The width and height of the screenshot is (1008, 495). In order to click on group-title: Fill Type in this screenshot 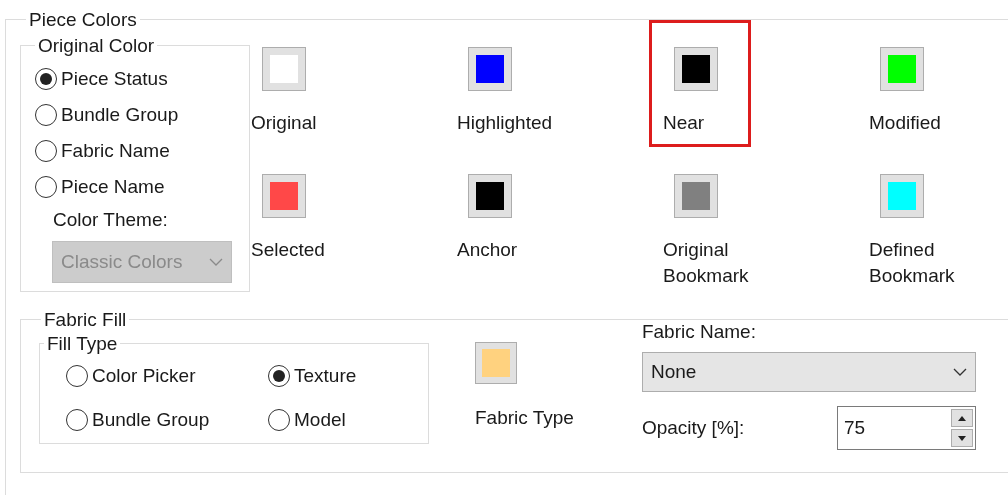, I will do `click(82, 343)`.